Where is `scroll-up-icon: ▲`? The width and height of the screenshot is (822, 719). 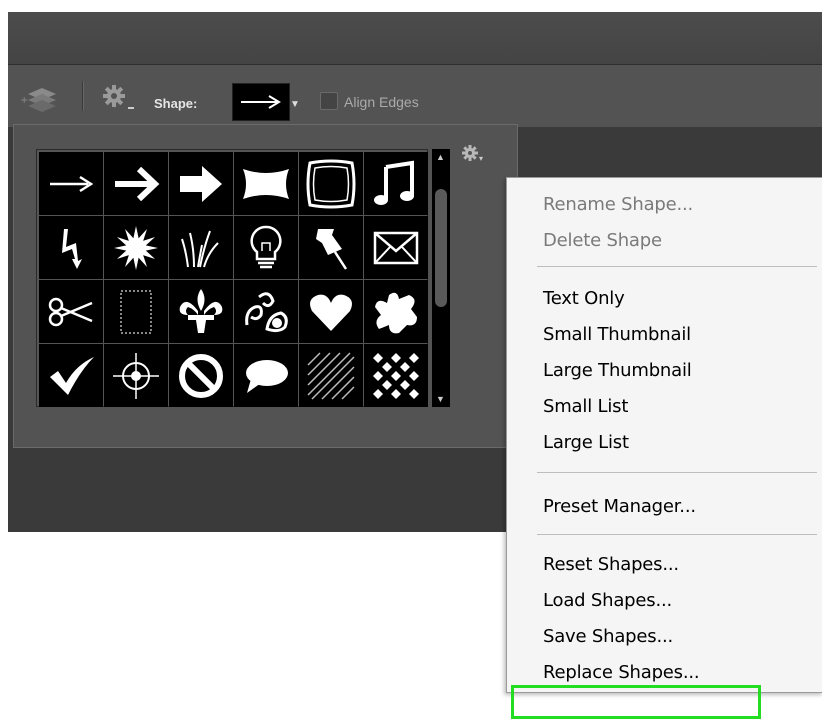
scroll-up-icon: ▲ is located at coordinates (440, 157).